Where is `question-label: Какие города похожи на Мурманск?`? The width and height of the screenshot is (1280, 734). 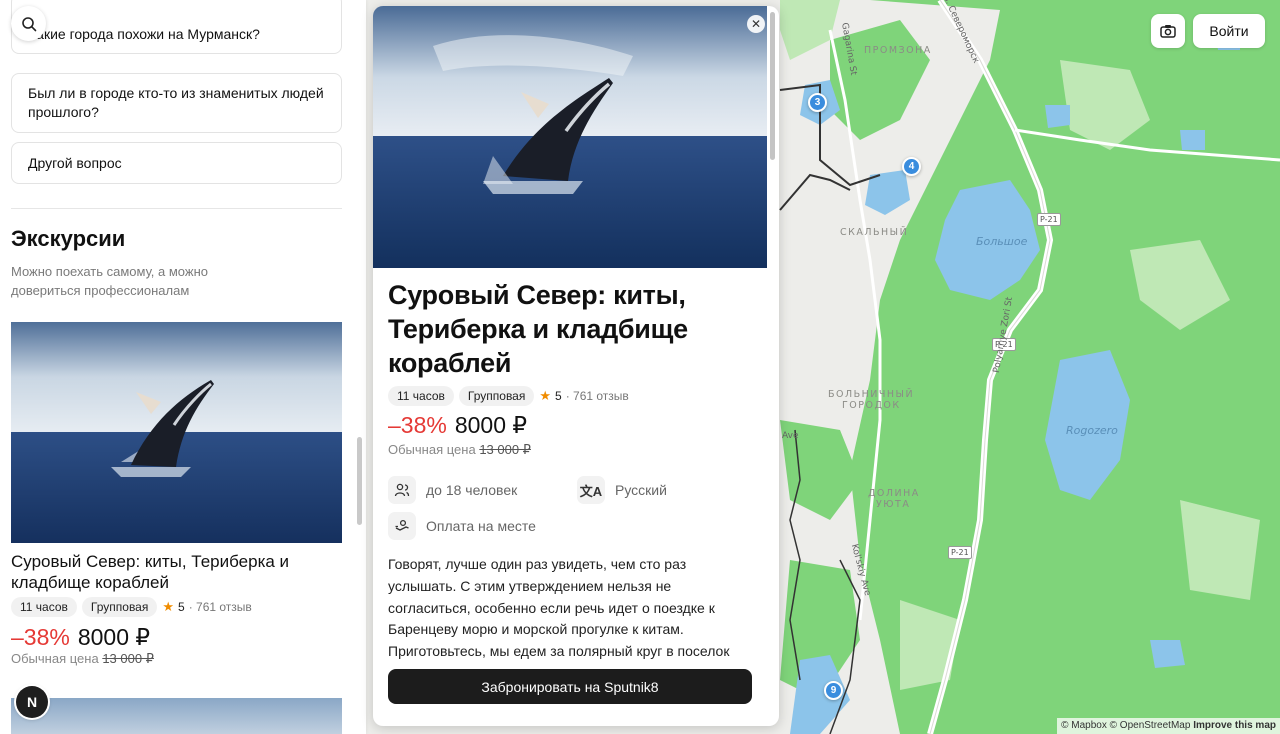 question-label: Какие города похожи на Мурманск? is located at coordinates (144, 33).